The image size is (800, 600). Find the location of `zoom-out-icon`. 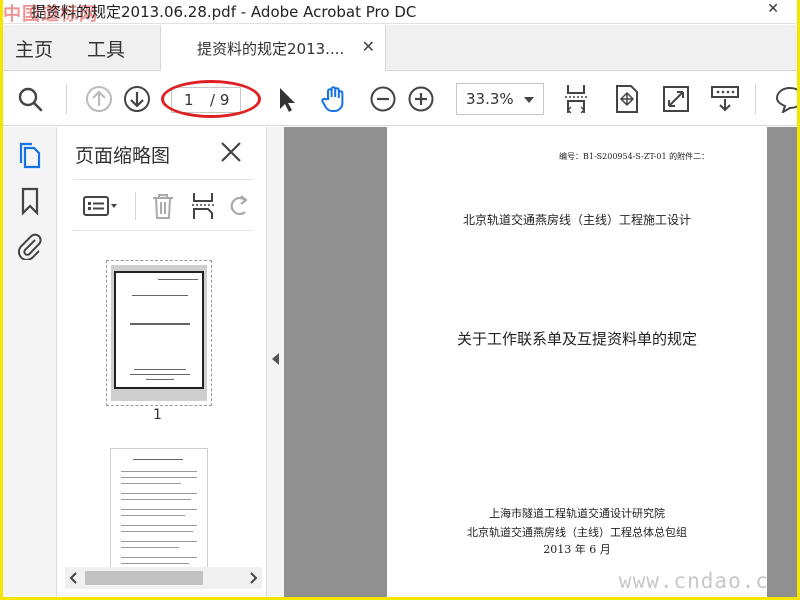

zoom-out-icon is located at coordinates (383, 99).